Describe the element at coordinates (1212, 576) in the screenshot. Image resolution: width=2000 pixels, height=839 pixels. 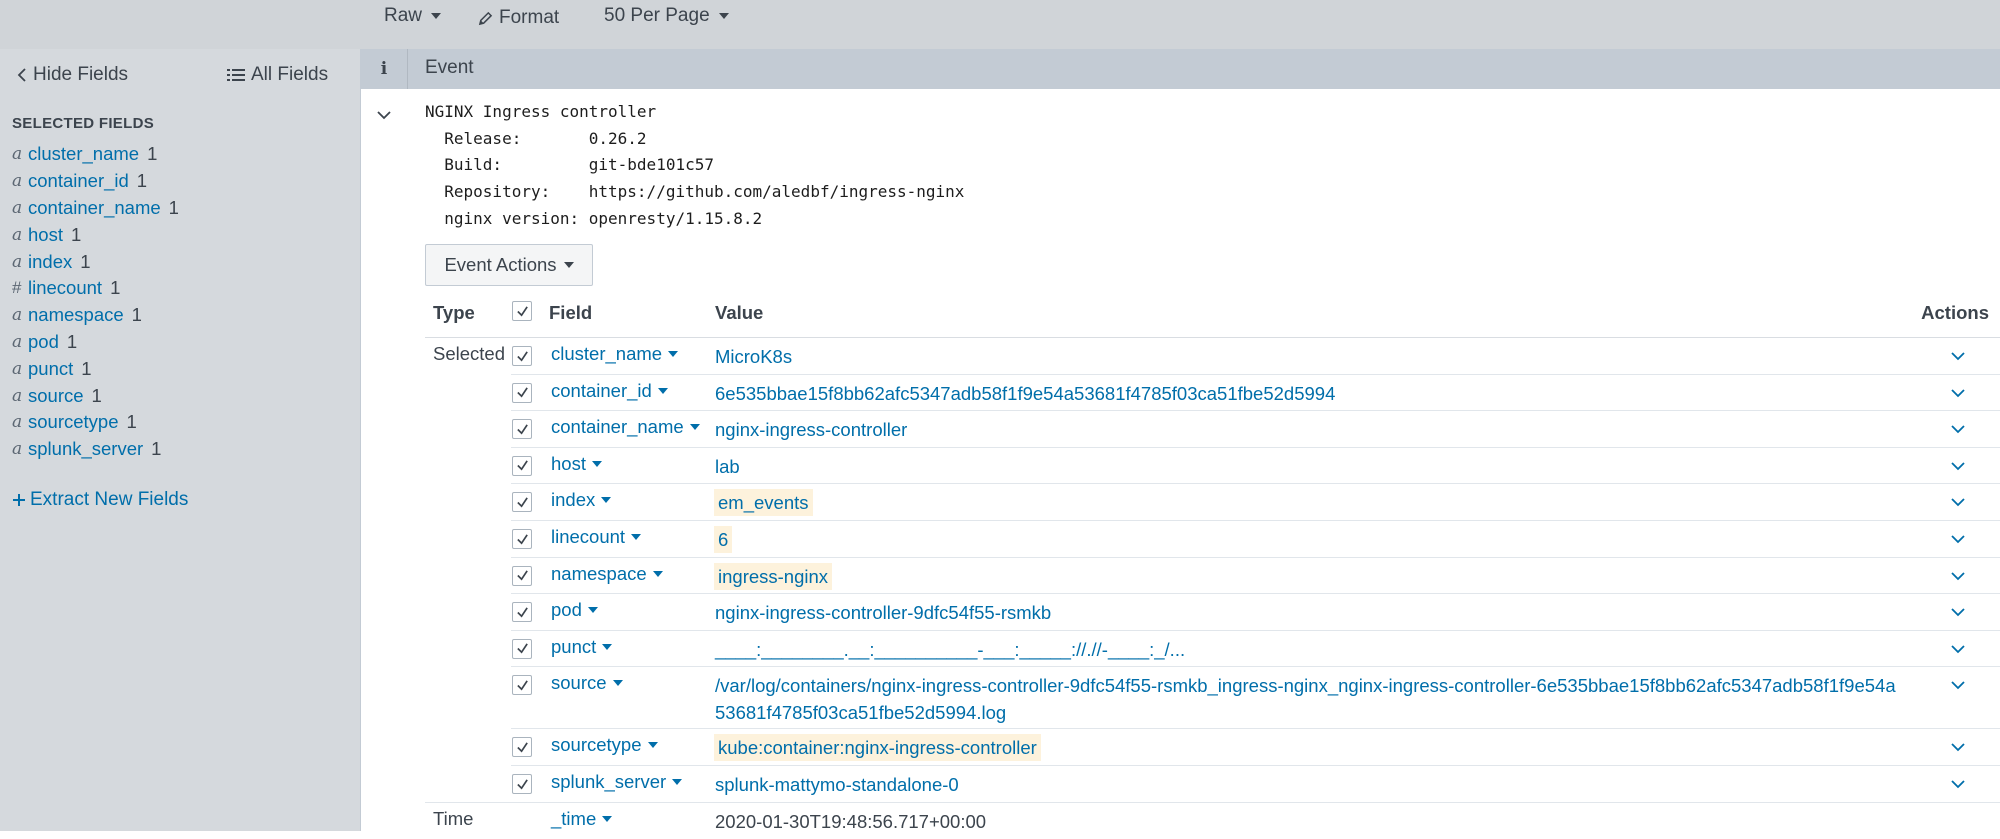
I see `field-row: namespace ingress-nginx` at that location.